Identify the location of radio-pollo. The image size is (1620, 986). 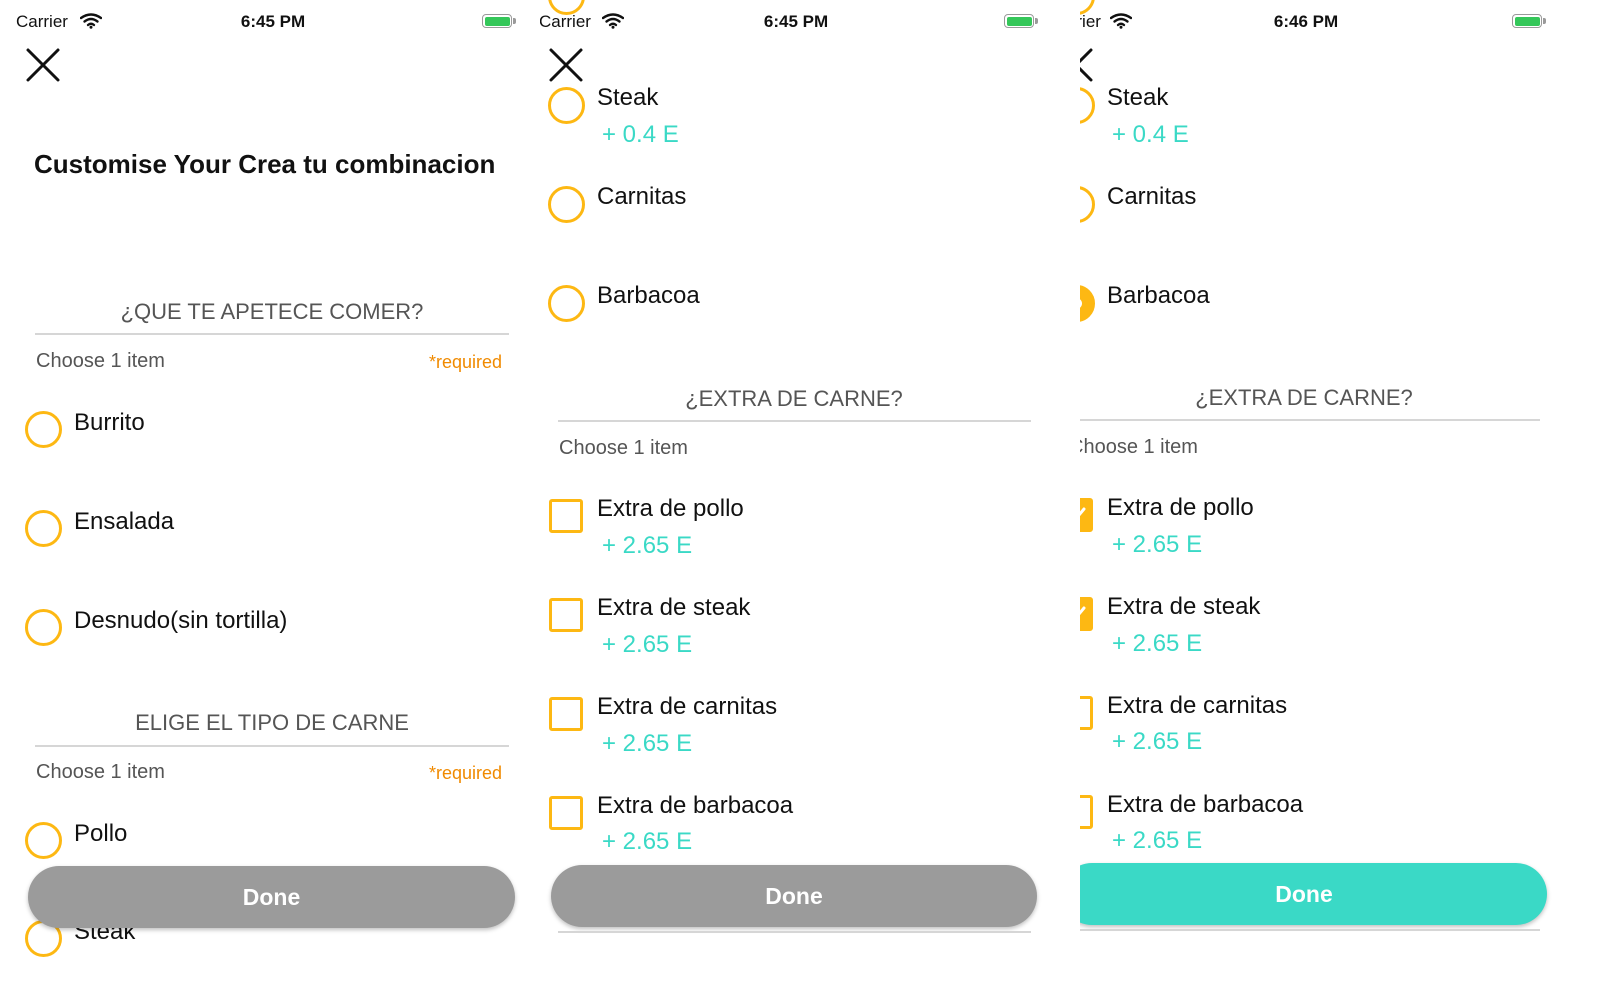
(43, 840).